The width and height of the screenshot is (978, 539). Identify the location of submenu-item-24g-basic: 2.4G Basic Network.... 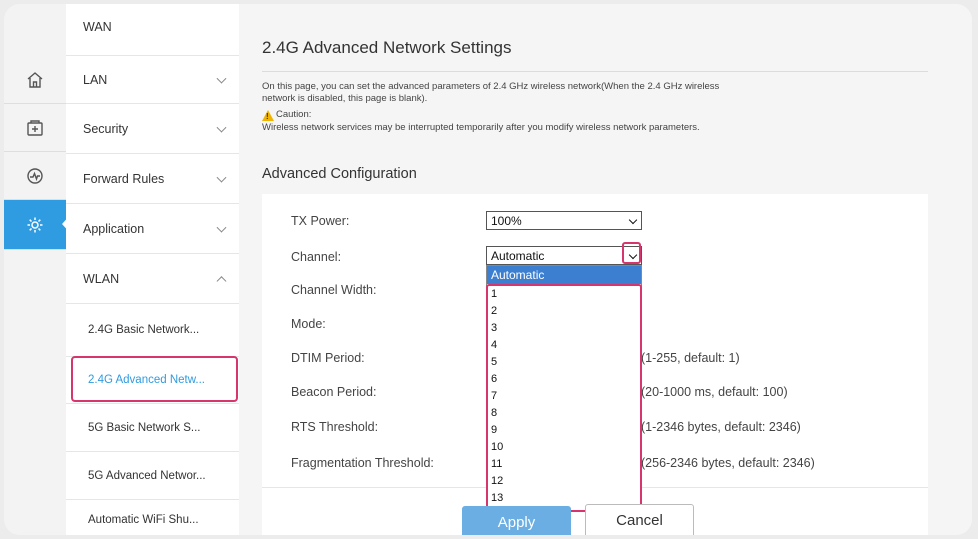
(152, 330).